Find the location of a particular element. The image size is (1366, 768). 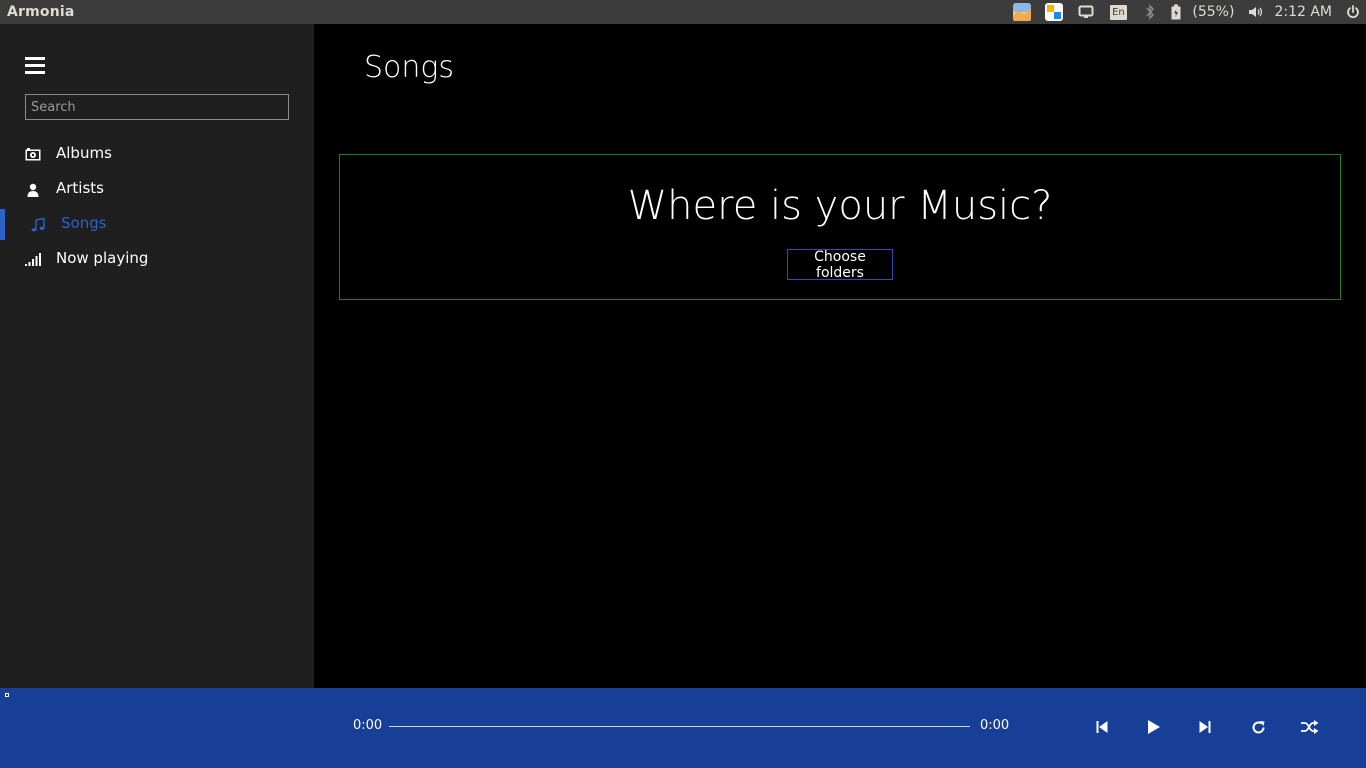

keyboard-layout-icon: En is located at coordinates (1118, 12).